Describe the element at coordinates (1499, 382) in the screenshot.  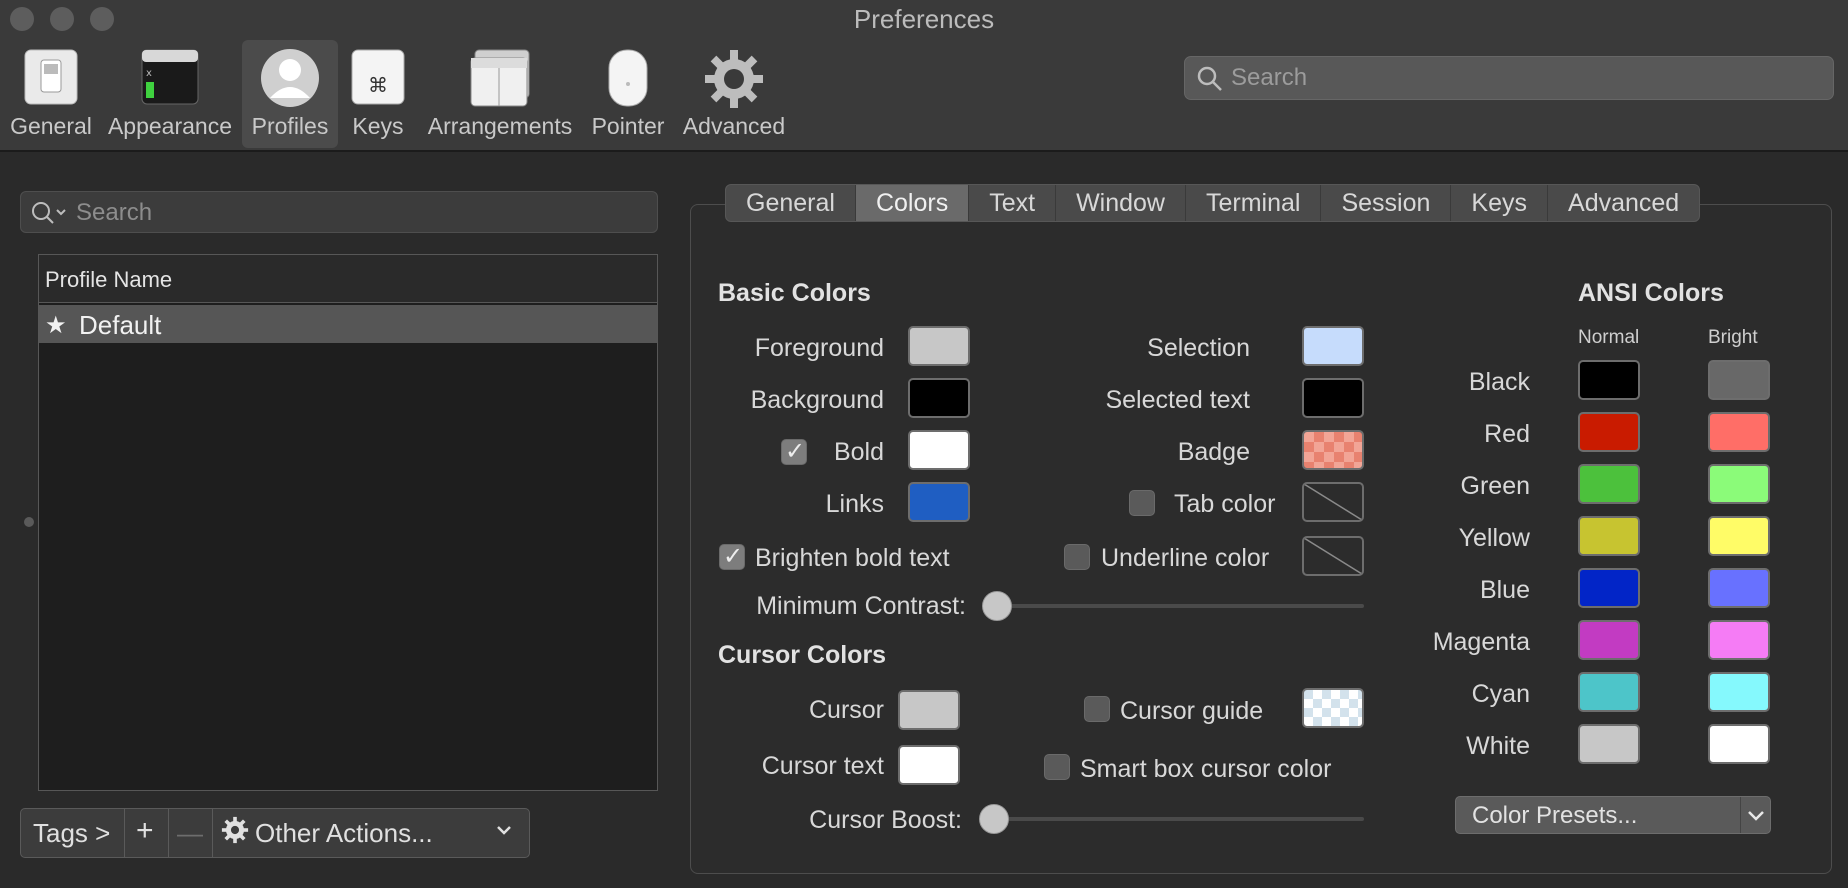
I see `ansi-label-black: Black` at that location.